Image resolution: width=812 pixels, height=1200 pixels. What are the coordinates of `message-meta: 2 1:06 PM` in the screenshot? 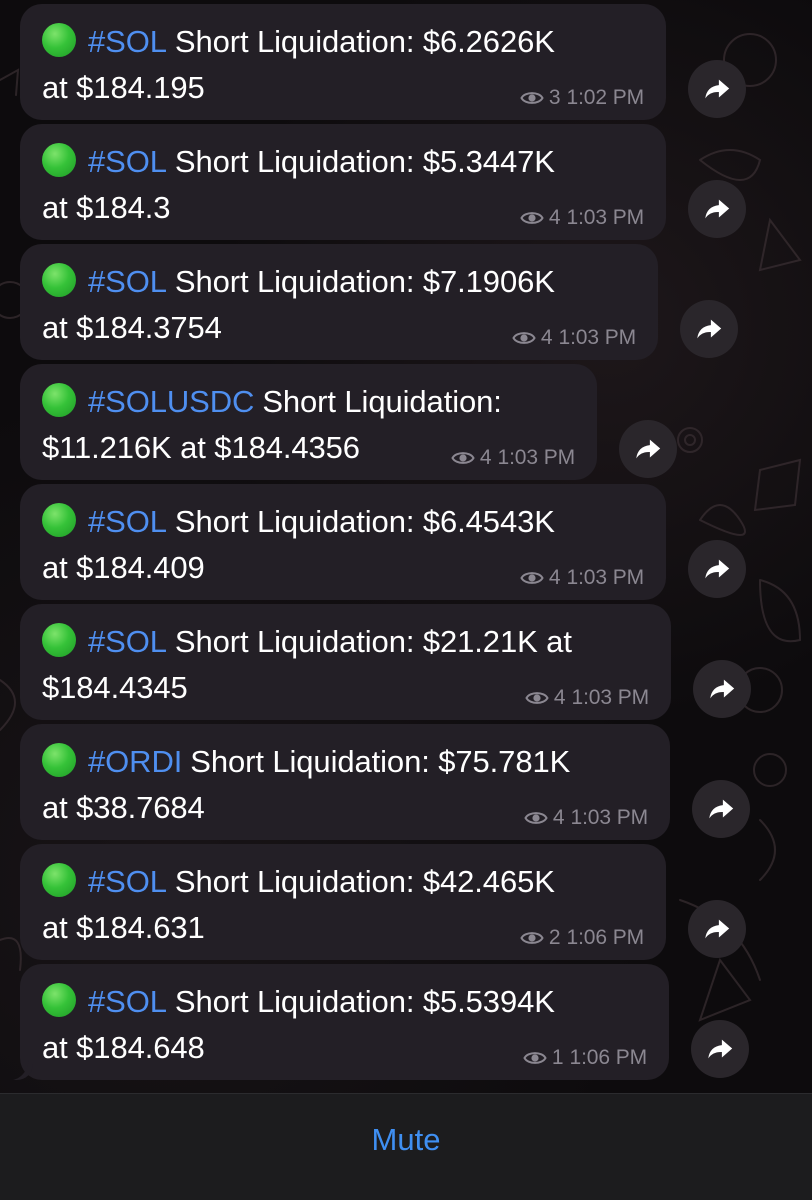 It's located at (582, 938).